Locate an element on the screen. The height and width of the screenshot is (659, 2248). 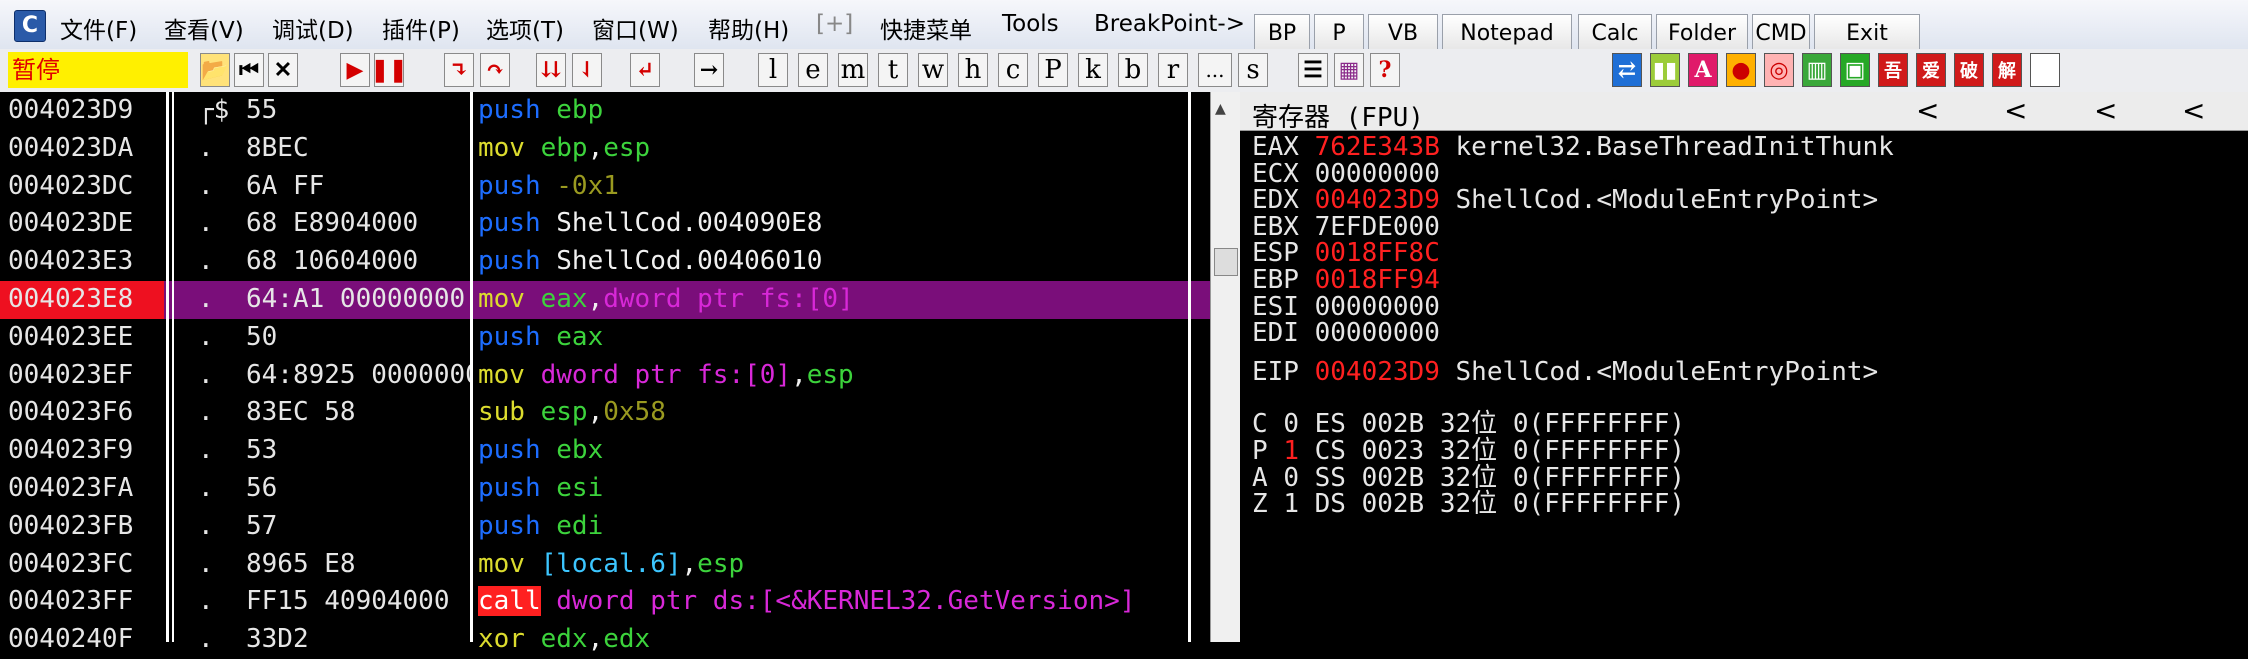
instruction-disassembly: push -0x1 is located at coordinates (834, 186).